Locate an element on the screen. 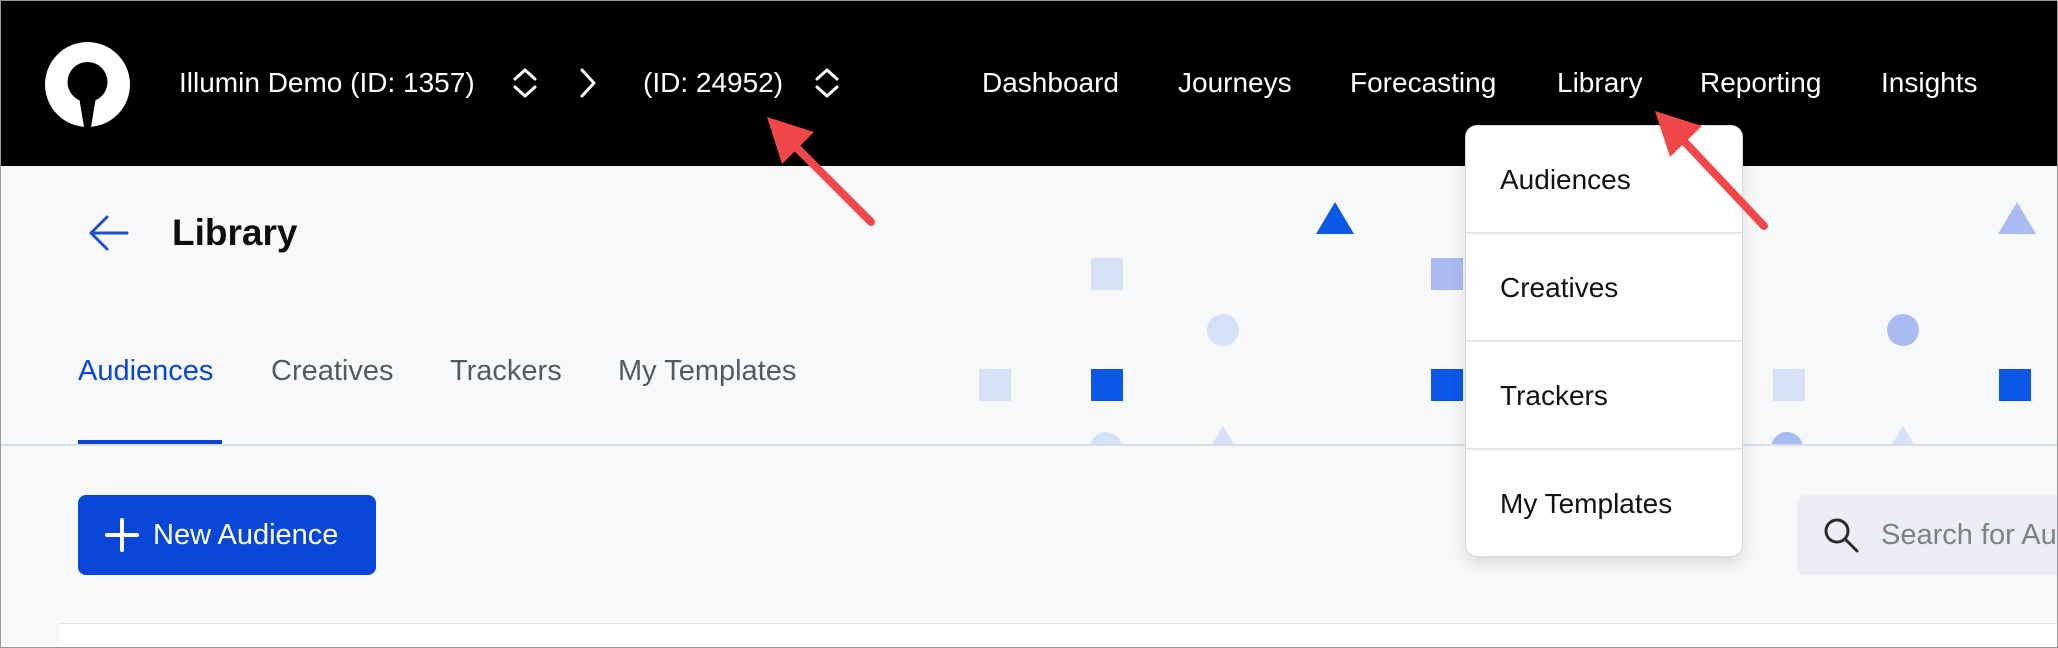 This screenshot has height=648, width=2058. menu-item-my-templates: My Templates is located at coordinates (1604, 503).